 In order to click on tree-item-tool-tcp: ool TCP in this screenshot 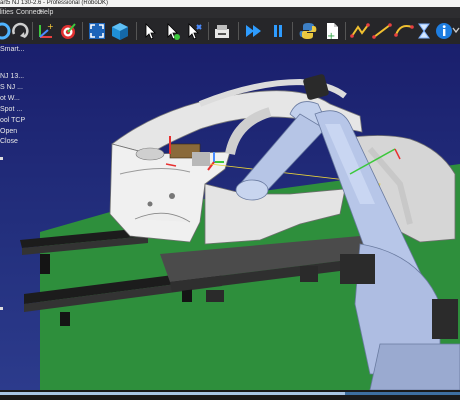, I will do `click(12, 120)`.